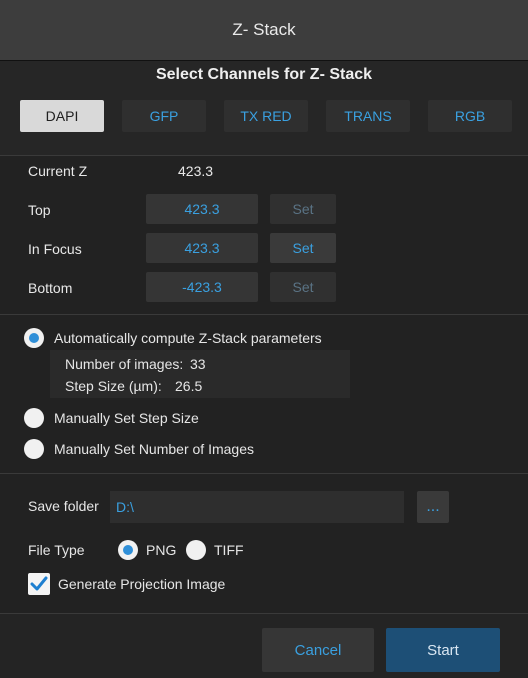 The height and width of the screenshot is (678, 528). Describe the element at coordinates (303, 248) in the screenshot. I see `set-in-focus-button: Set` at that location.